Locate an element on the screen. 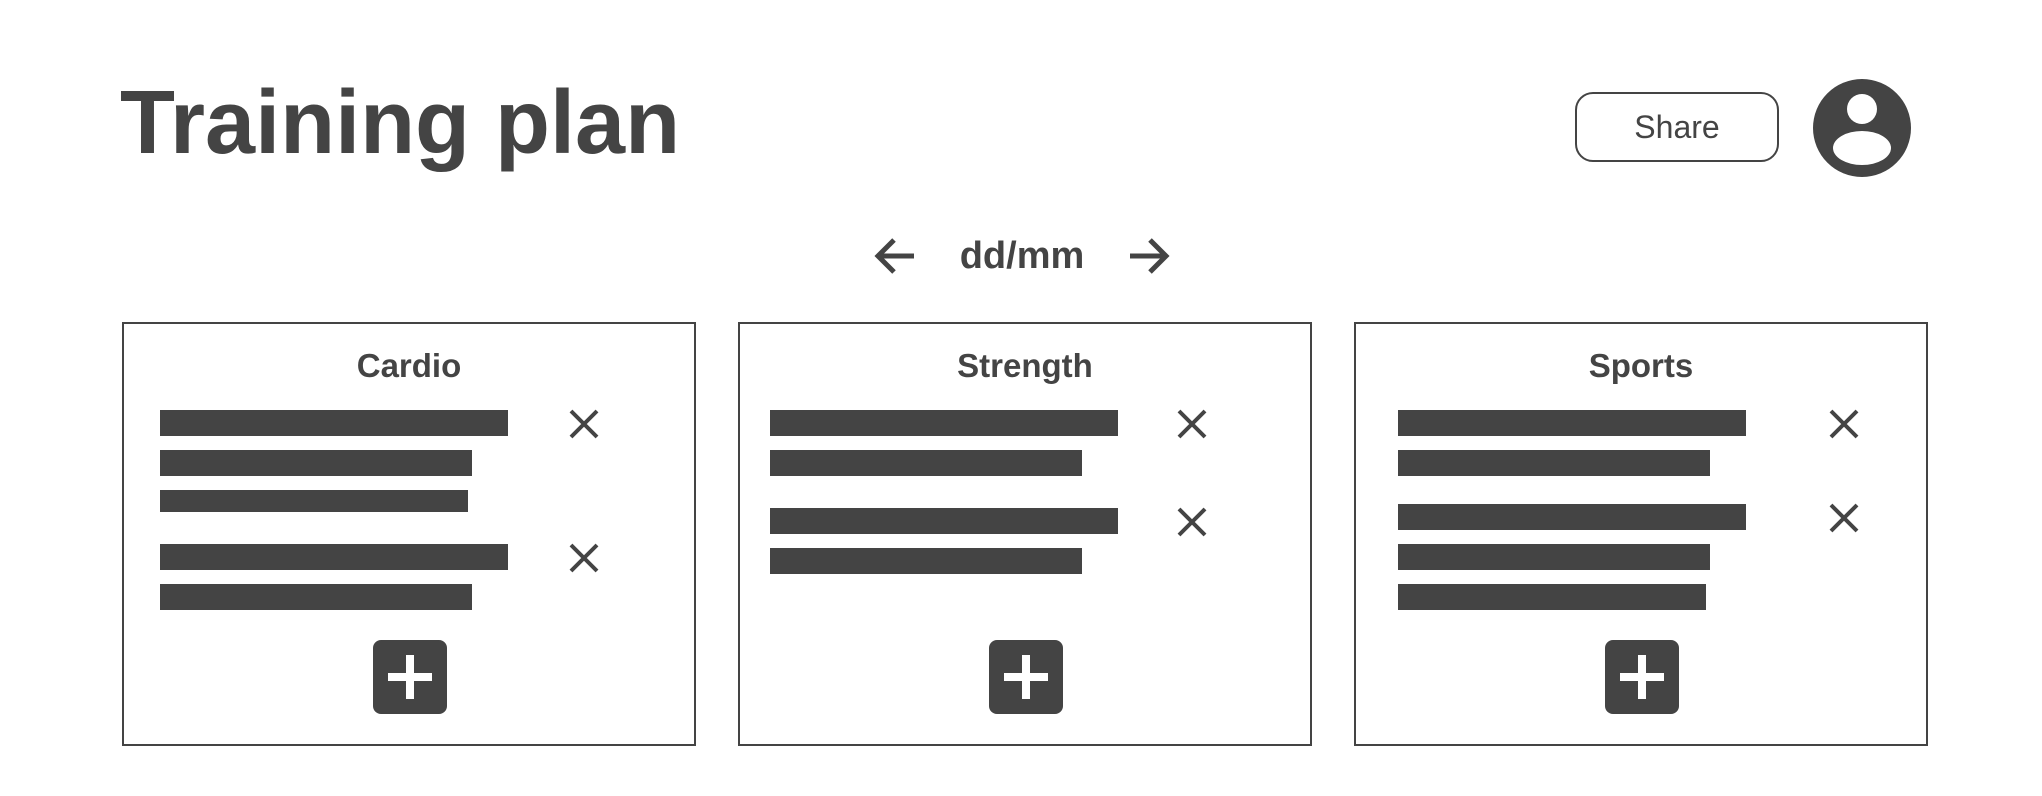 This screenshot has height=796, width=2042. card-title: Cardio is located at coordinates (409, 365).